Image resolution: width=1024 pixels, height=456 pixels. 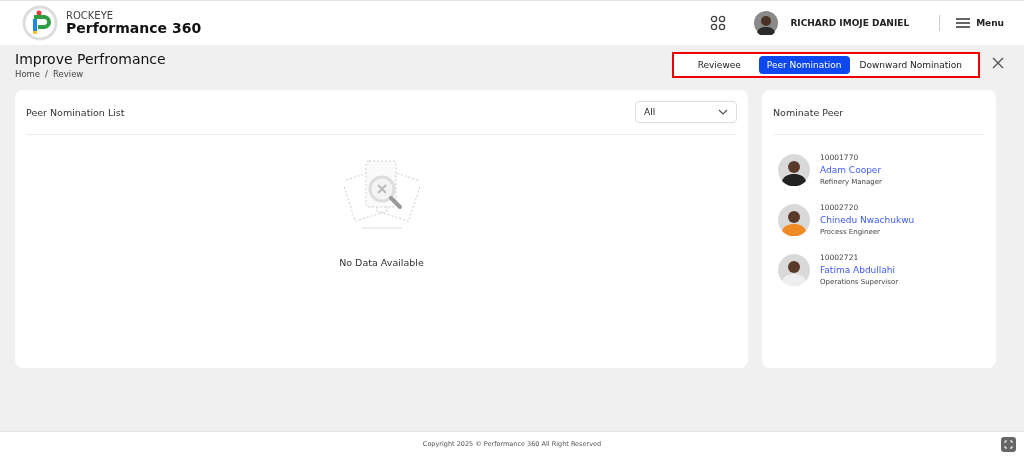 What do you see at coordinates (90, 15) in the screenshot?
I see `brand-subtitle: ROCKEYE` at bounding box center [90, 15].